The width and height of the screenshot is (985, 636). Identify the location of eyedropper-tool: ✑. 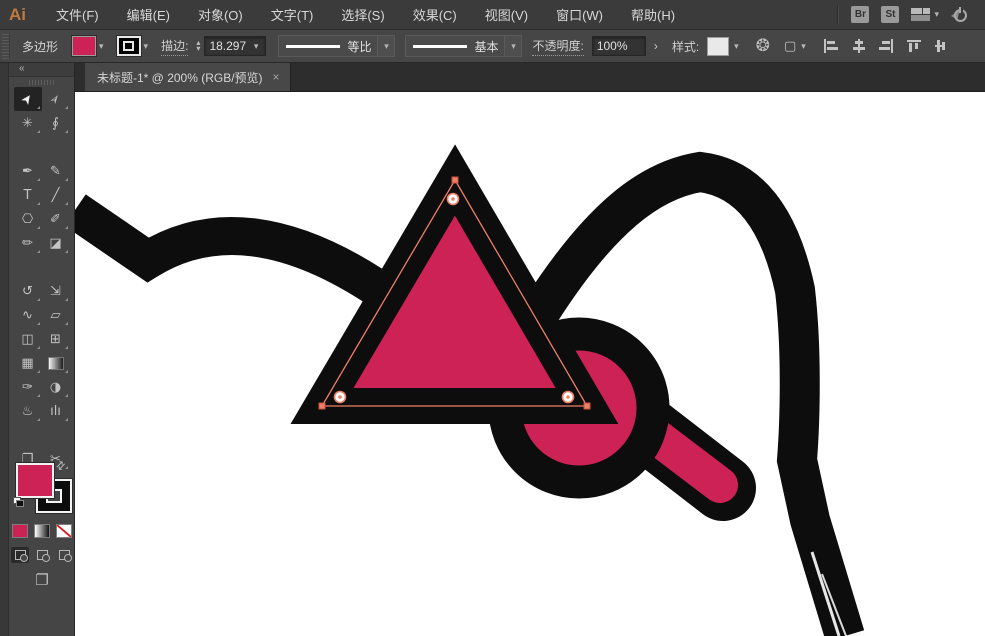
(28, 387).